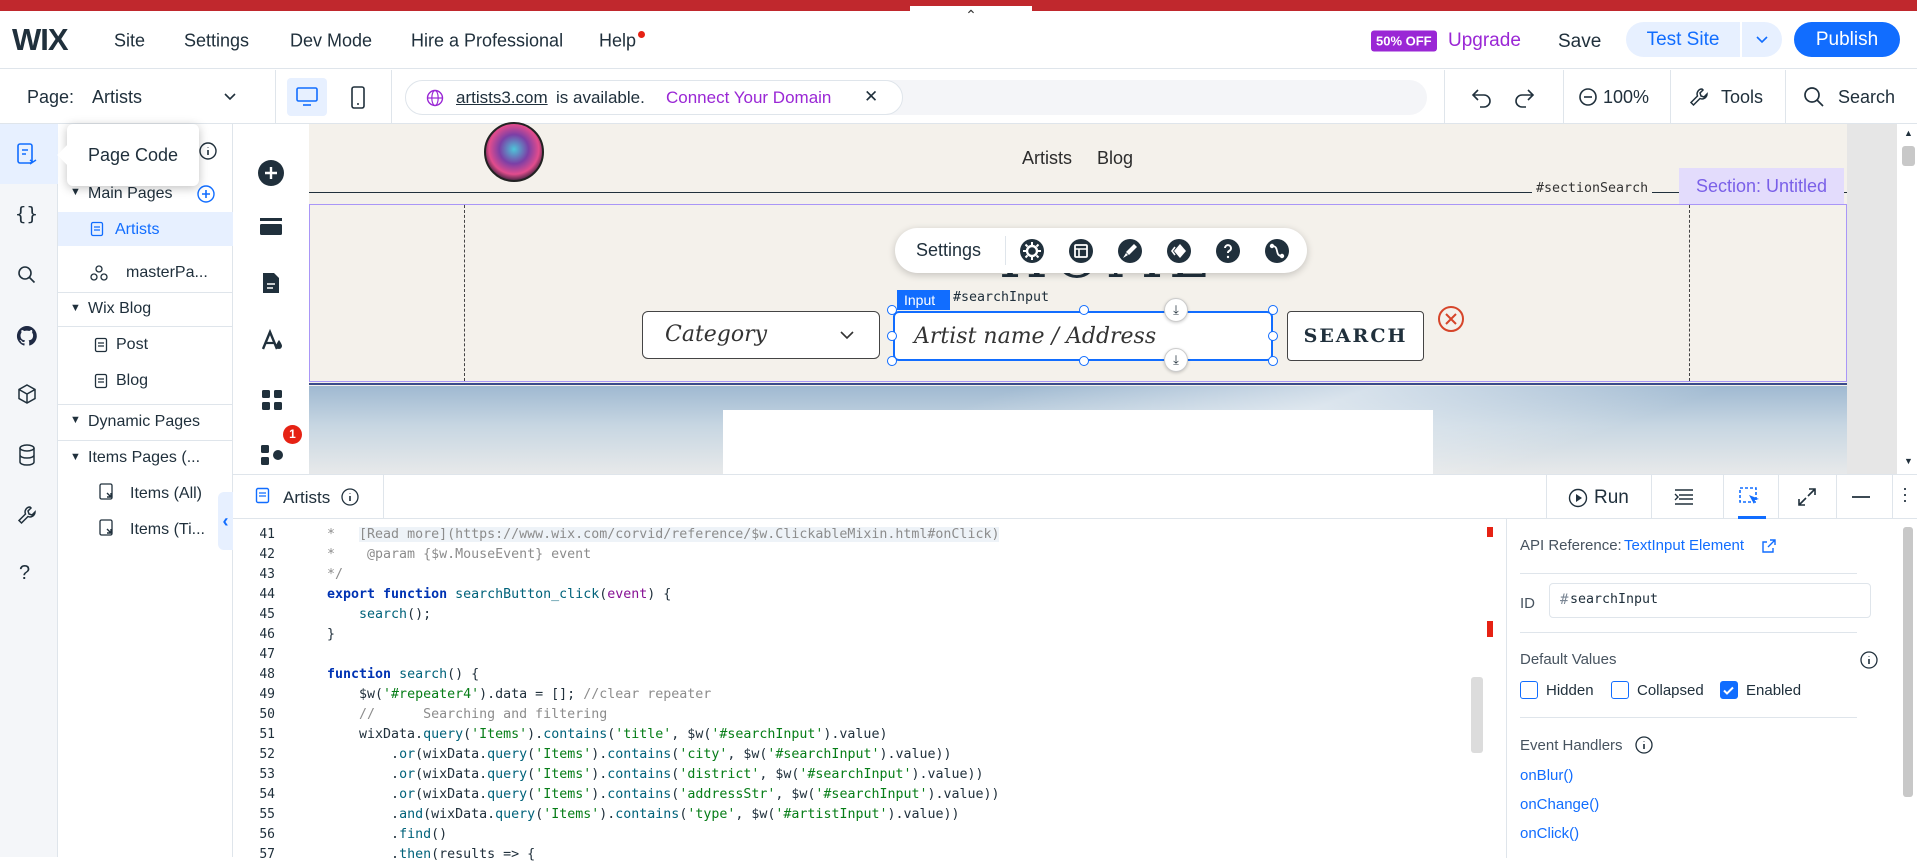 Image resolution: width=1917 pixels, height=865 pixels. I want to click on menu-help: Help, so click(617, 41).